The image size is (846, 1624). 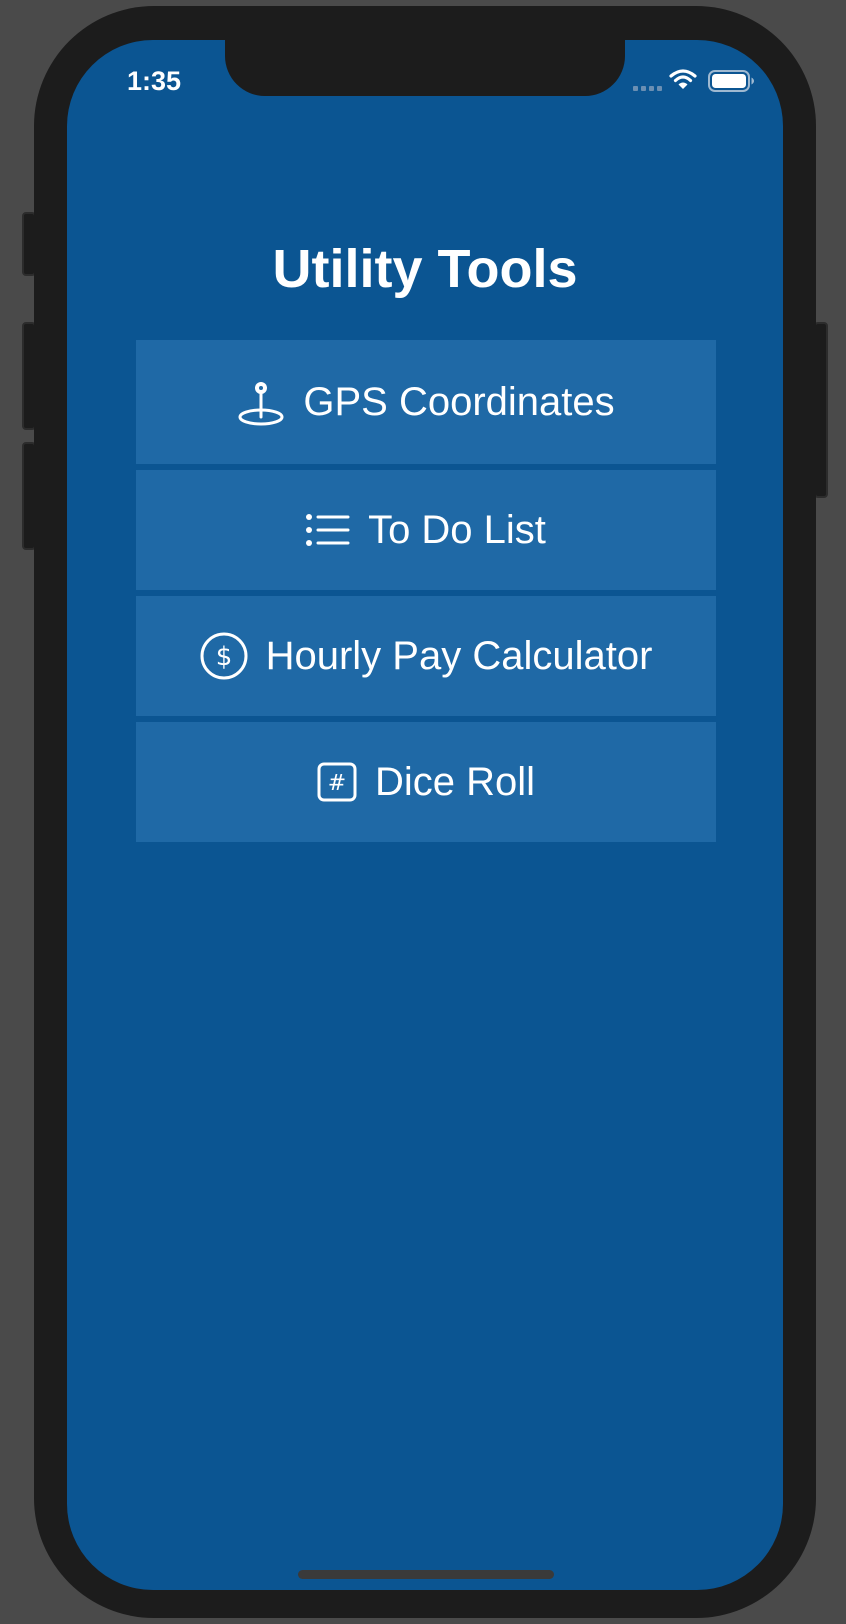 What do you see at coordinates (647, 88) in the screenshot?
I see `cellular-signal-icon` at bounding box center [647, 88].